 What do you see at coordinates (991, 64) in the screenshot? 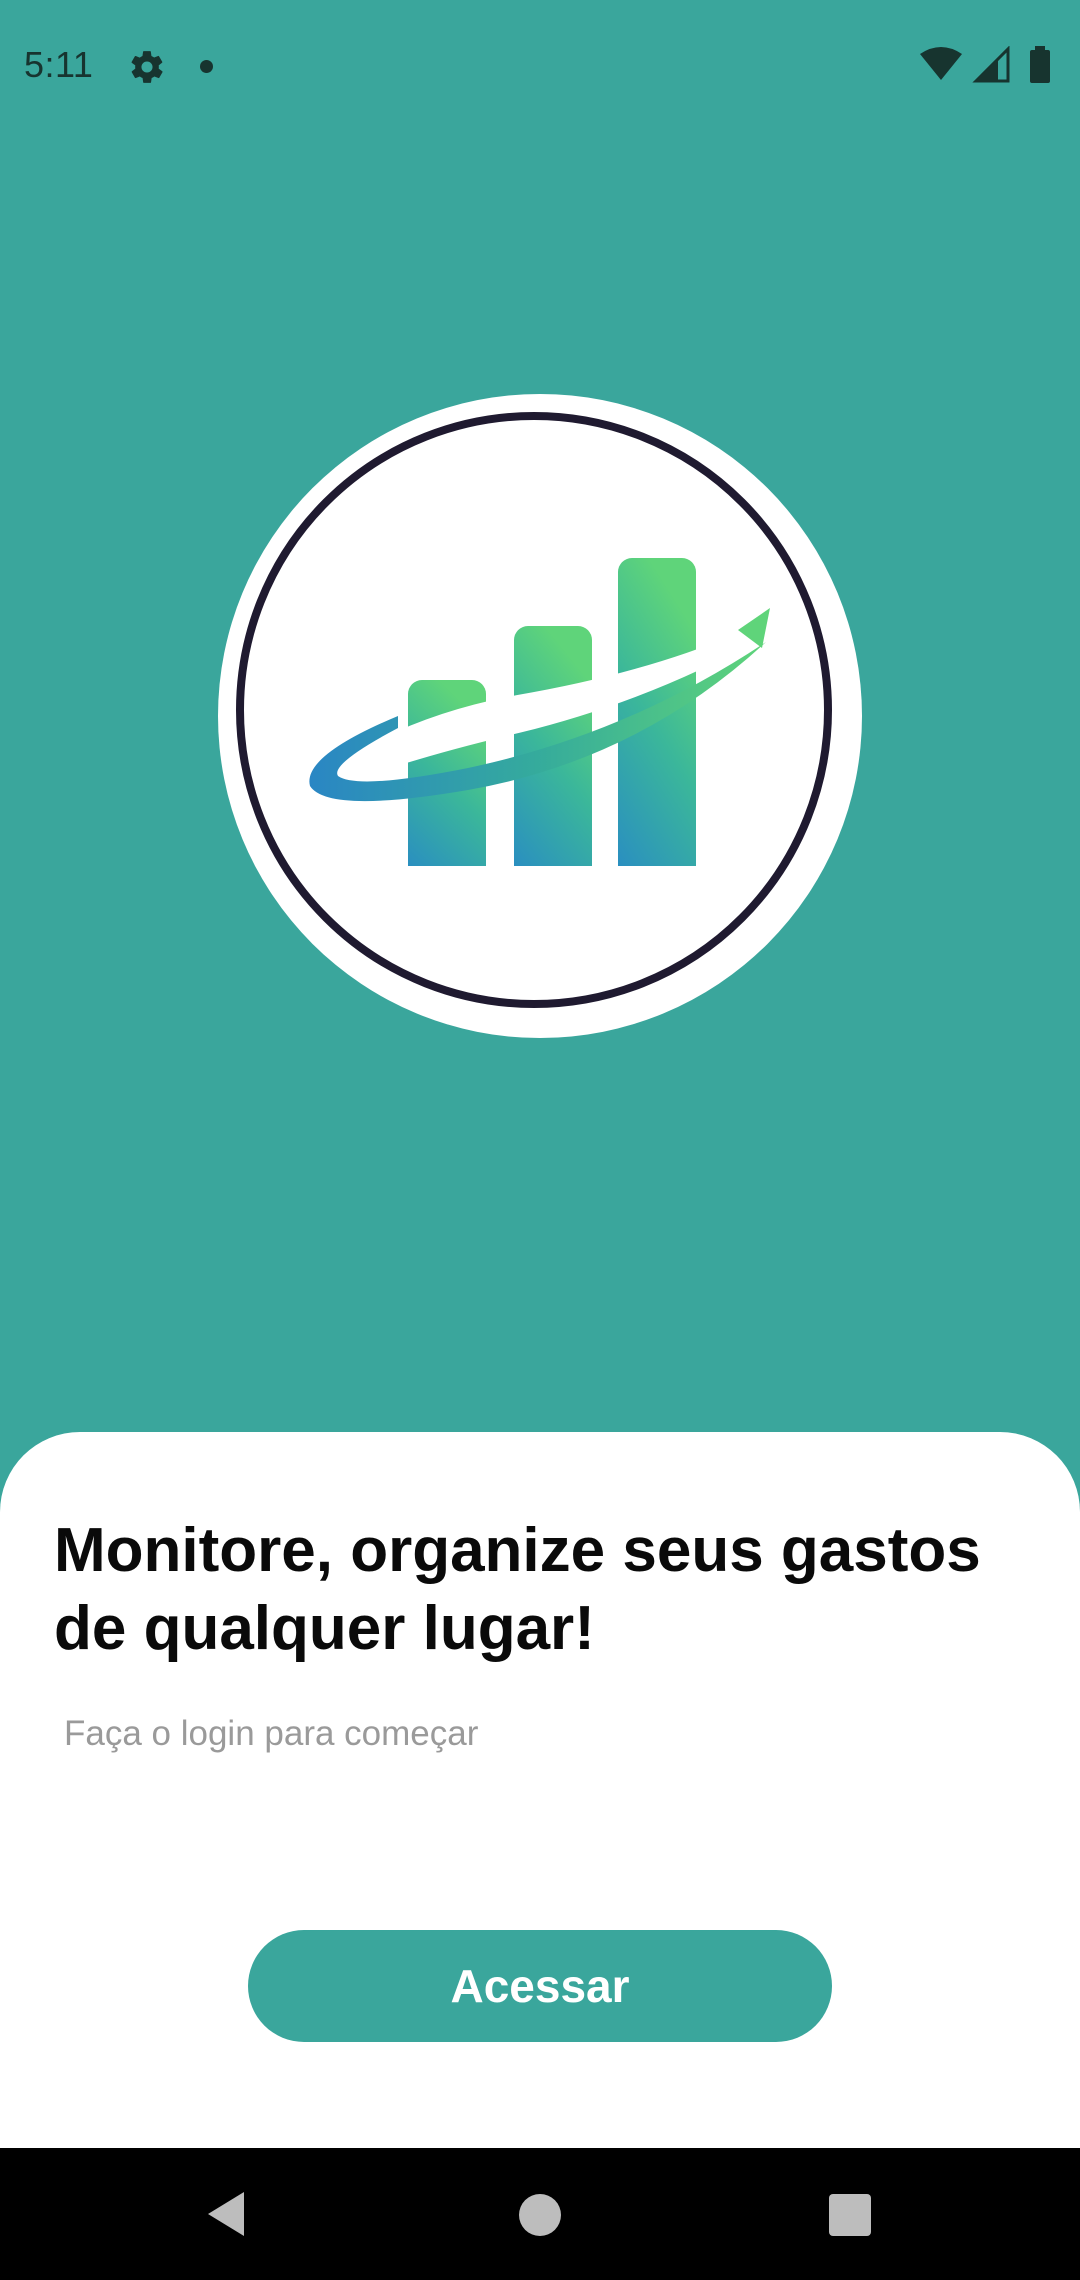
I see `cell-signal-icon` at bounding box center [991, 64].